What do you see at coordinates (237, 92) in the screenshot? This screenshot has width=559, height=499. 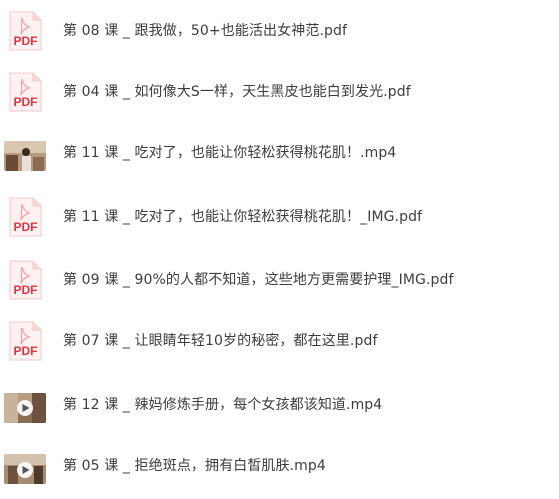 I see `file-name: 第 04 课 _ 如何像大S一样，天生黑皮也能白到发光.pdf` at bounding box center [237, 92].